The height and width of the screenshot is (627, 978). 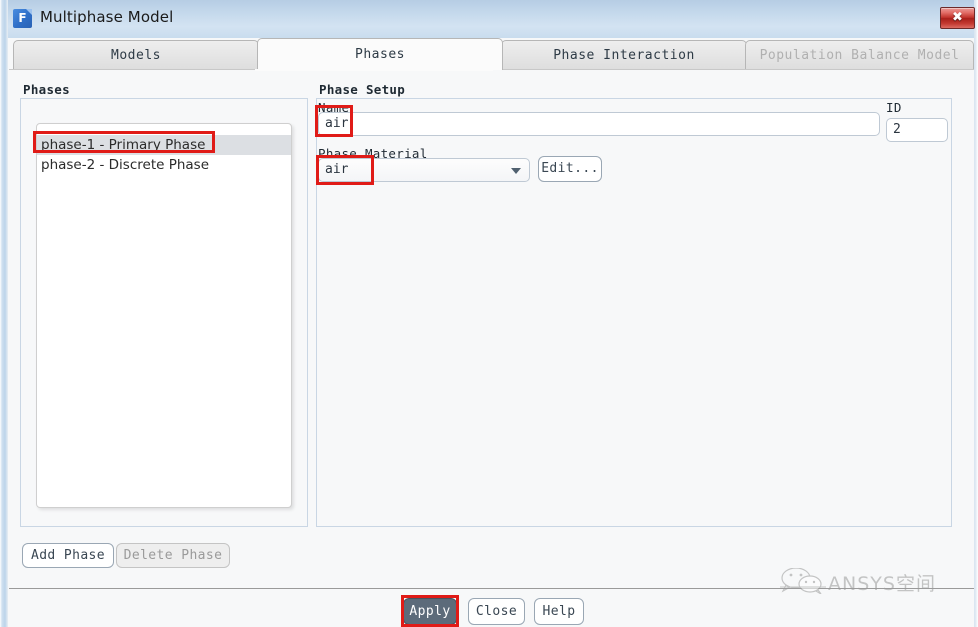 What do you see at coordinates (362, 89) in the screenshot?
I see `phase-setup-group-title: Phase Setup` at bounding box center [362, 89].